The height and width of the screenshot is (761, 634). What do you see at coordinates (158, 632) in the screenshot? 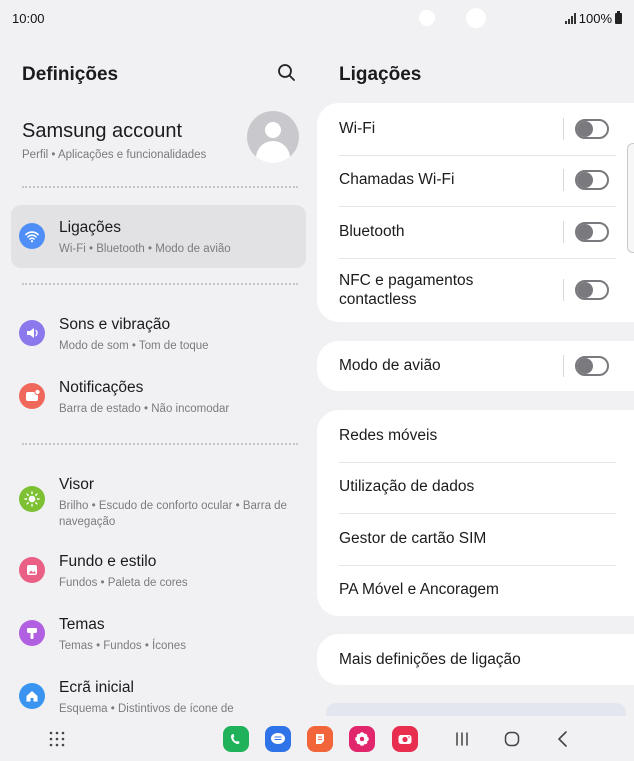
I see `sidebar-item-temas: Temas Temas • Fundos • Ícones` at bounding box center [158, 632].